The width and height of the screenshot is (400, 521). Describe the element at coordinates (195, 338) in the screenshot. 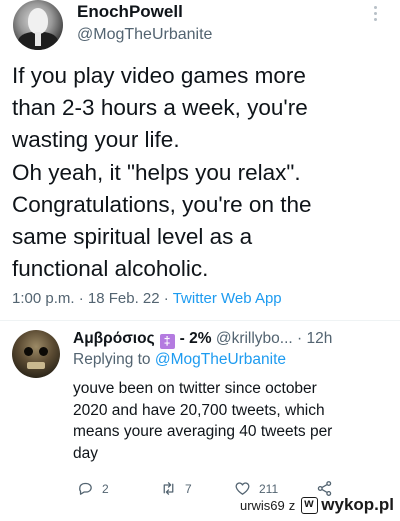

I see `reply-percent: - 2%` at that location.